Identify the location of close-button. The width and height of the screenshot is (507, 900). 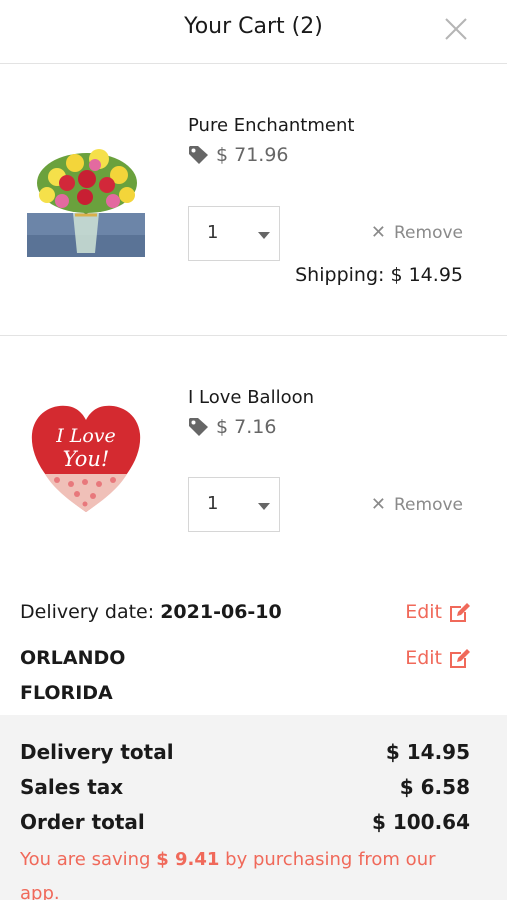
(456, 29).